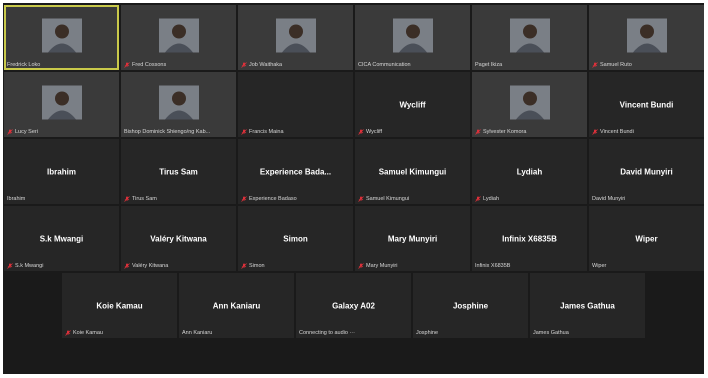 Image resolution: width=708 pixels, height=378 pixels. I want to click on participant-name-label: Mary Munyiri, so click(412, 266).